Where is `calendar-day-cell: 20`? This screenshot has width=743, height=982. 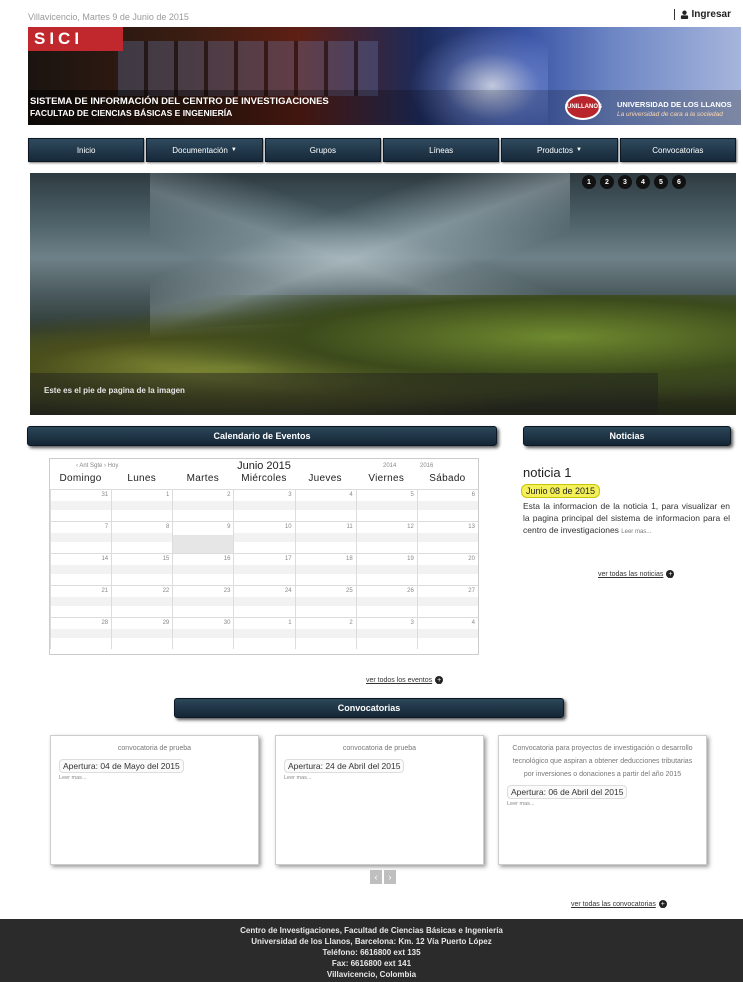
calendar-day-cell: 20 is located at coordinates (447, 569).